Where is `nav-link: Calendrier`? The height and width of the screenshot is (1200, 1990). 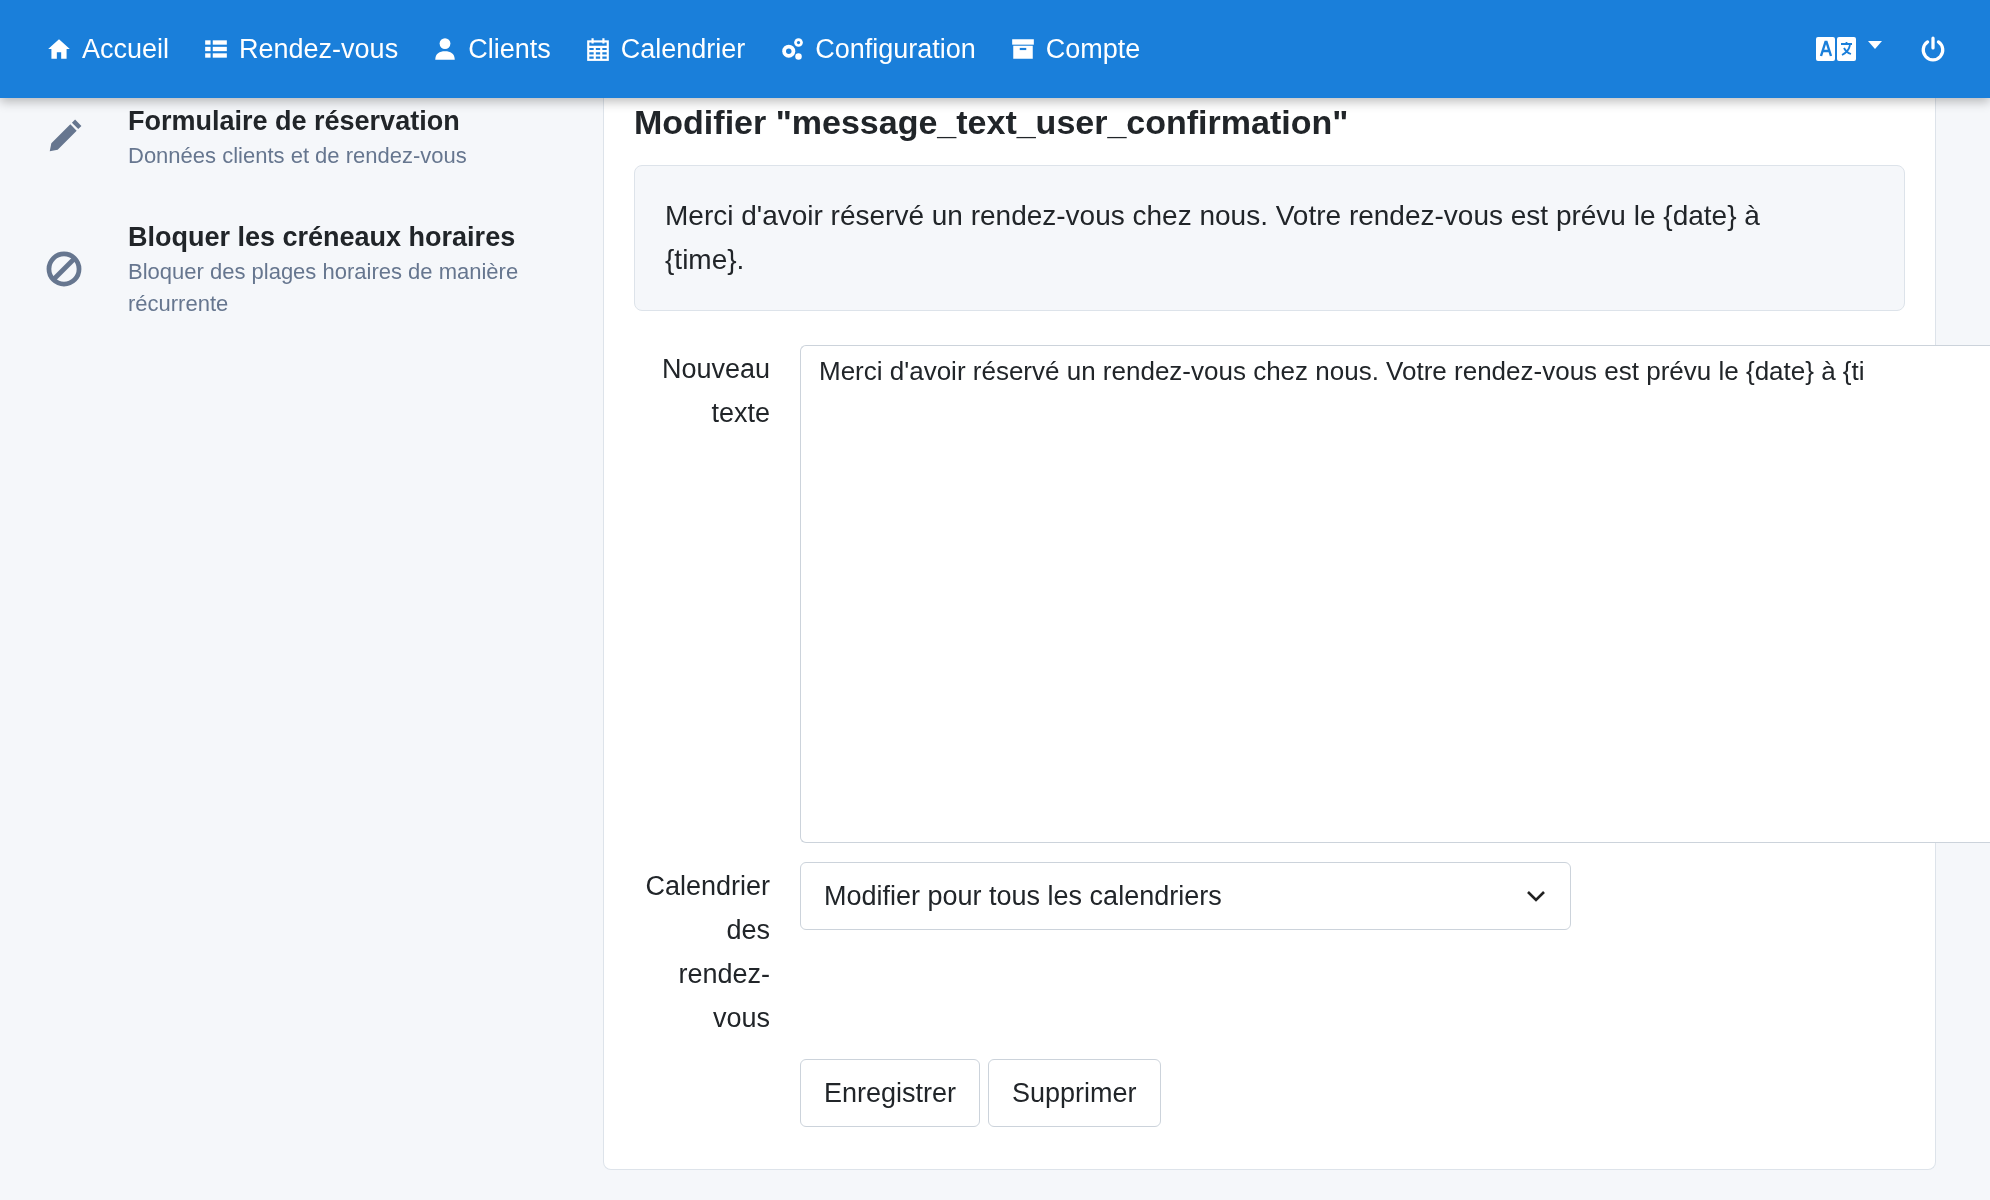 nav-link: Calendrier is located at coordinates (665, 49).